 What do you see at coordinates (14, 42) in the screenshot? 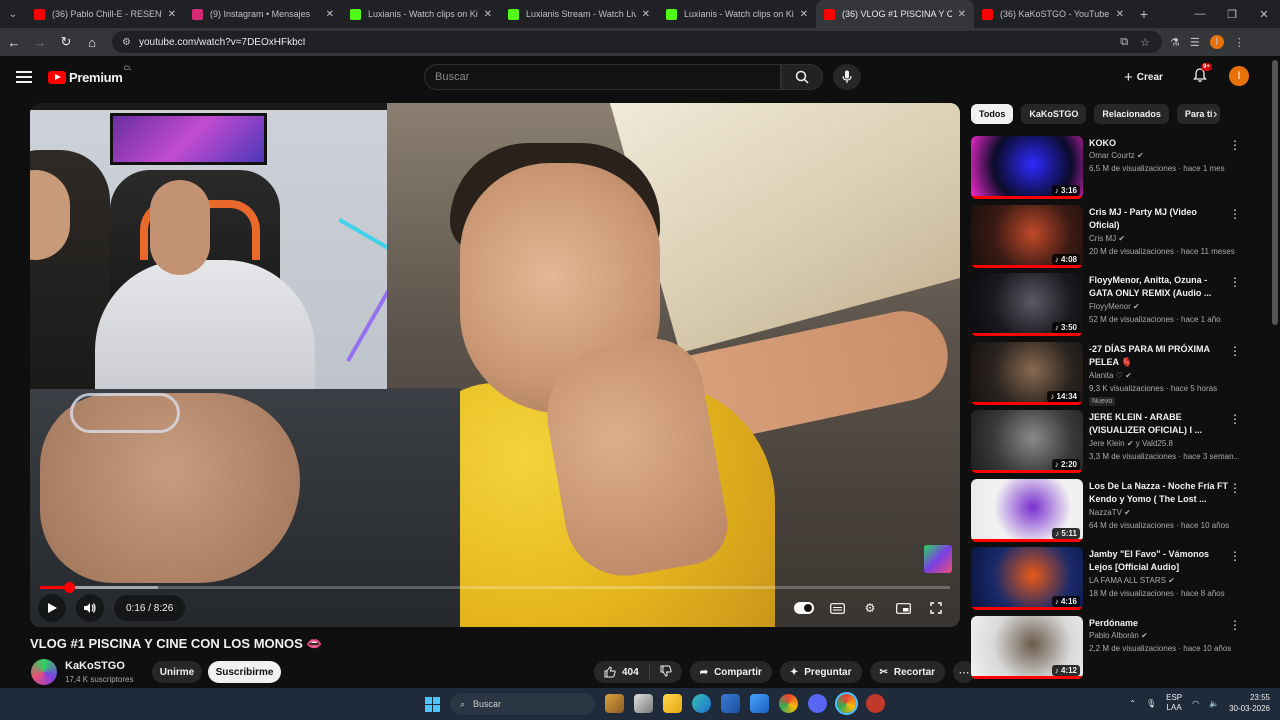
I see `back-icon: ←` at bounding box center [14, 42].